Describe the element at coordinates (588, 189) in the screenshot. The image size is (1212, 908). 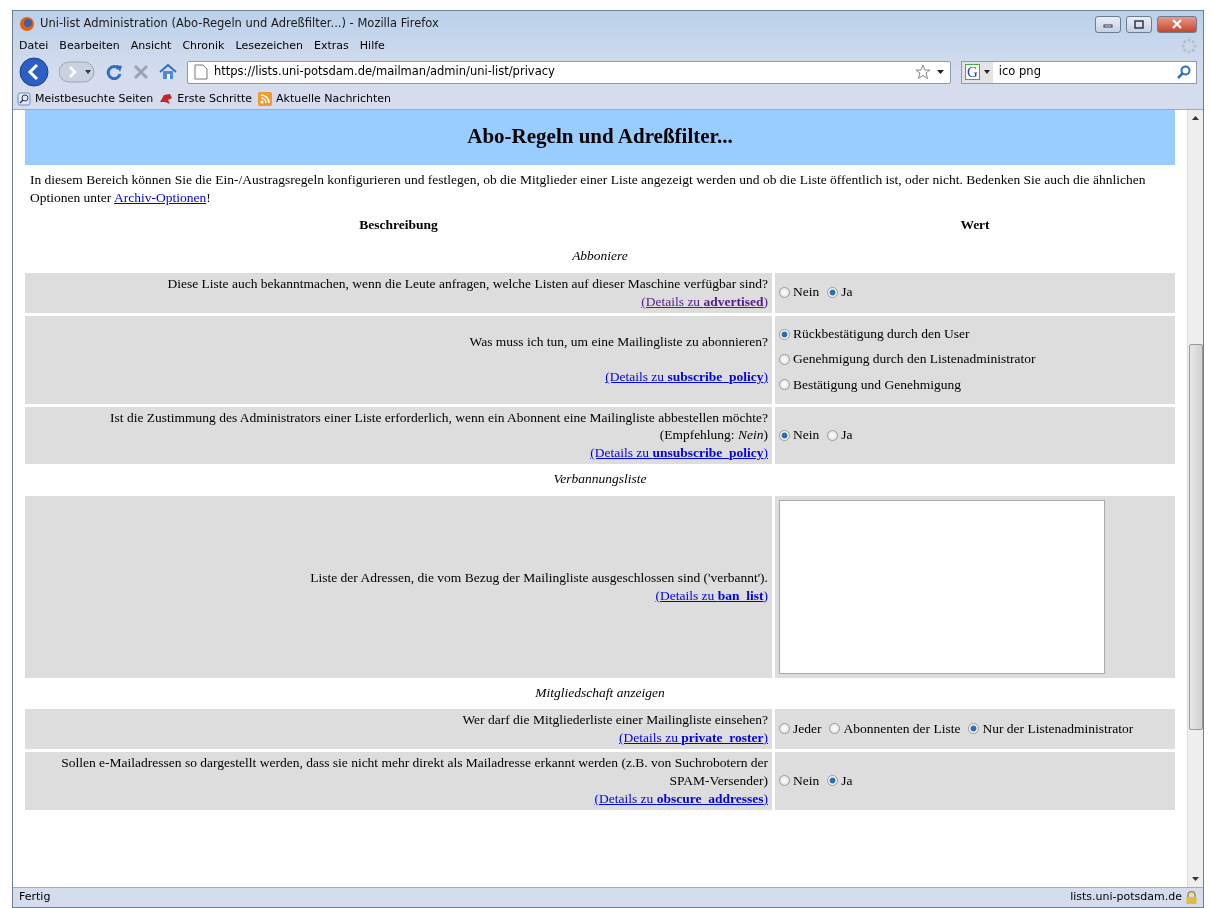
I see `intro-paragraph: In diesem Bereich können Sie die Ein-/Austragsregeln konfigurieren und festlegen, ob die Mitglieder einer Liste angezeigt werden und ob die Liste öffentlich ist, oder nicht. Bedenken Sie auch die ähnlichen Optionen unter Archiv-Optionen!` at that location.